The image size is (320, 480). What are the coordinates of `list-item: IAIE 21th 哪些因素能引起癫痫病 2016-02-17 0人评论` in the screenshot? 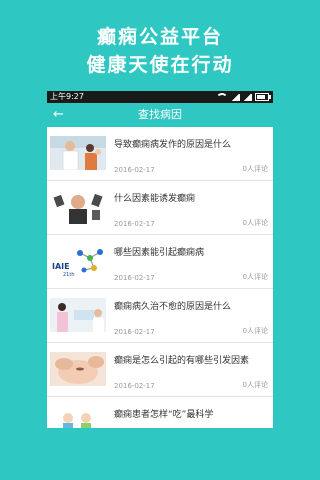 It's located at (160, 262).